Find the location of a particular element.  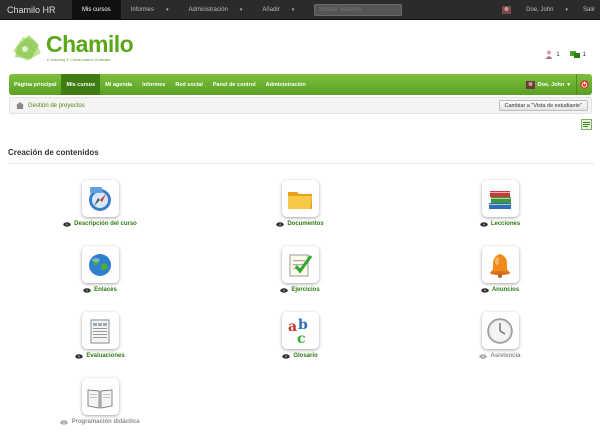

student-view-button: Cambiar a "Vista de estudiante" is located at coordinates (543, 105).